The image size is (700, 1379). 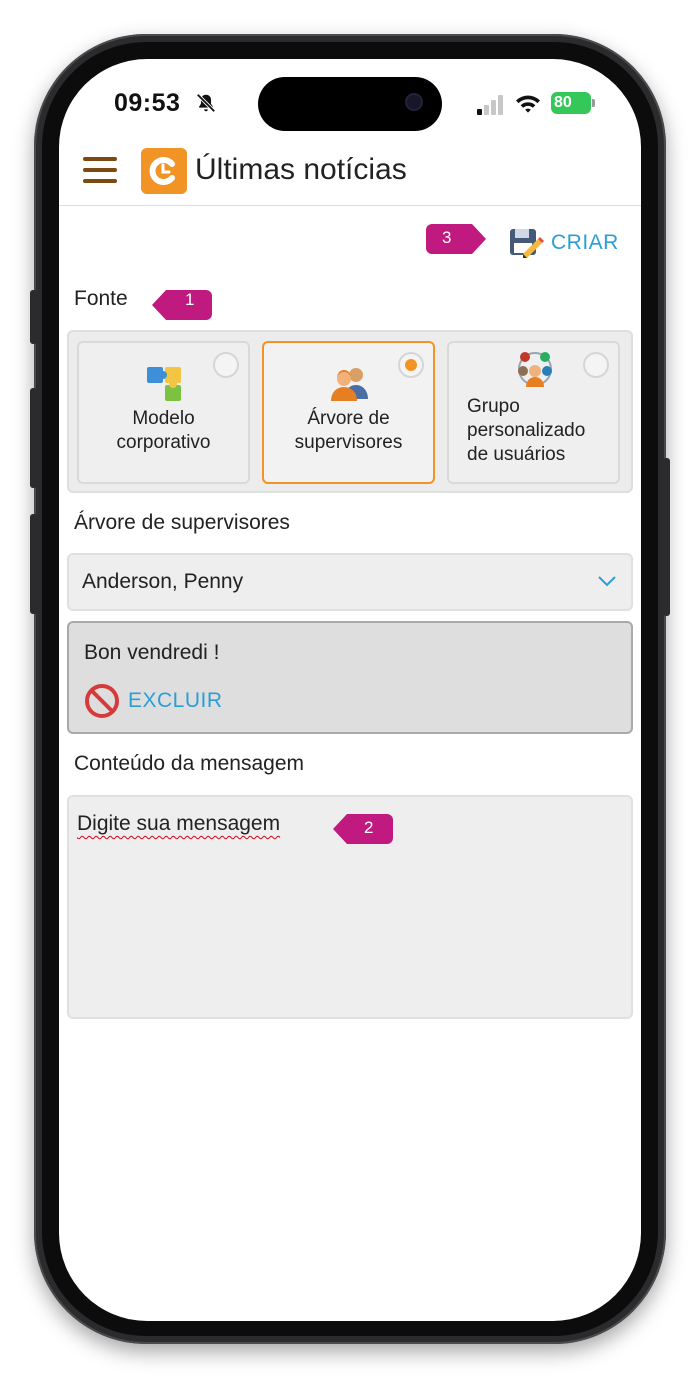 What do you see at coordinates (527, 243) in the screenshot?
I see `floppy-edit-icon` at bounding box center [527, 243].